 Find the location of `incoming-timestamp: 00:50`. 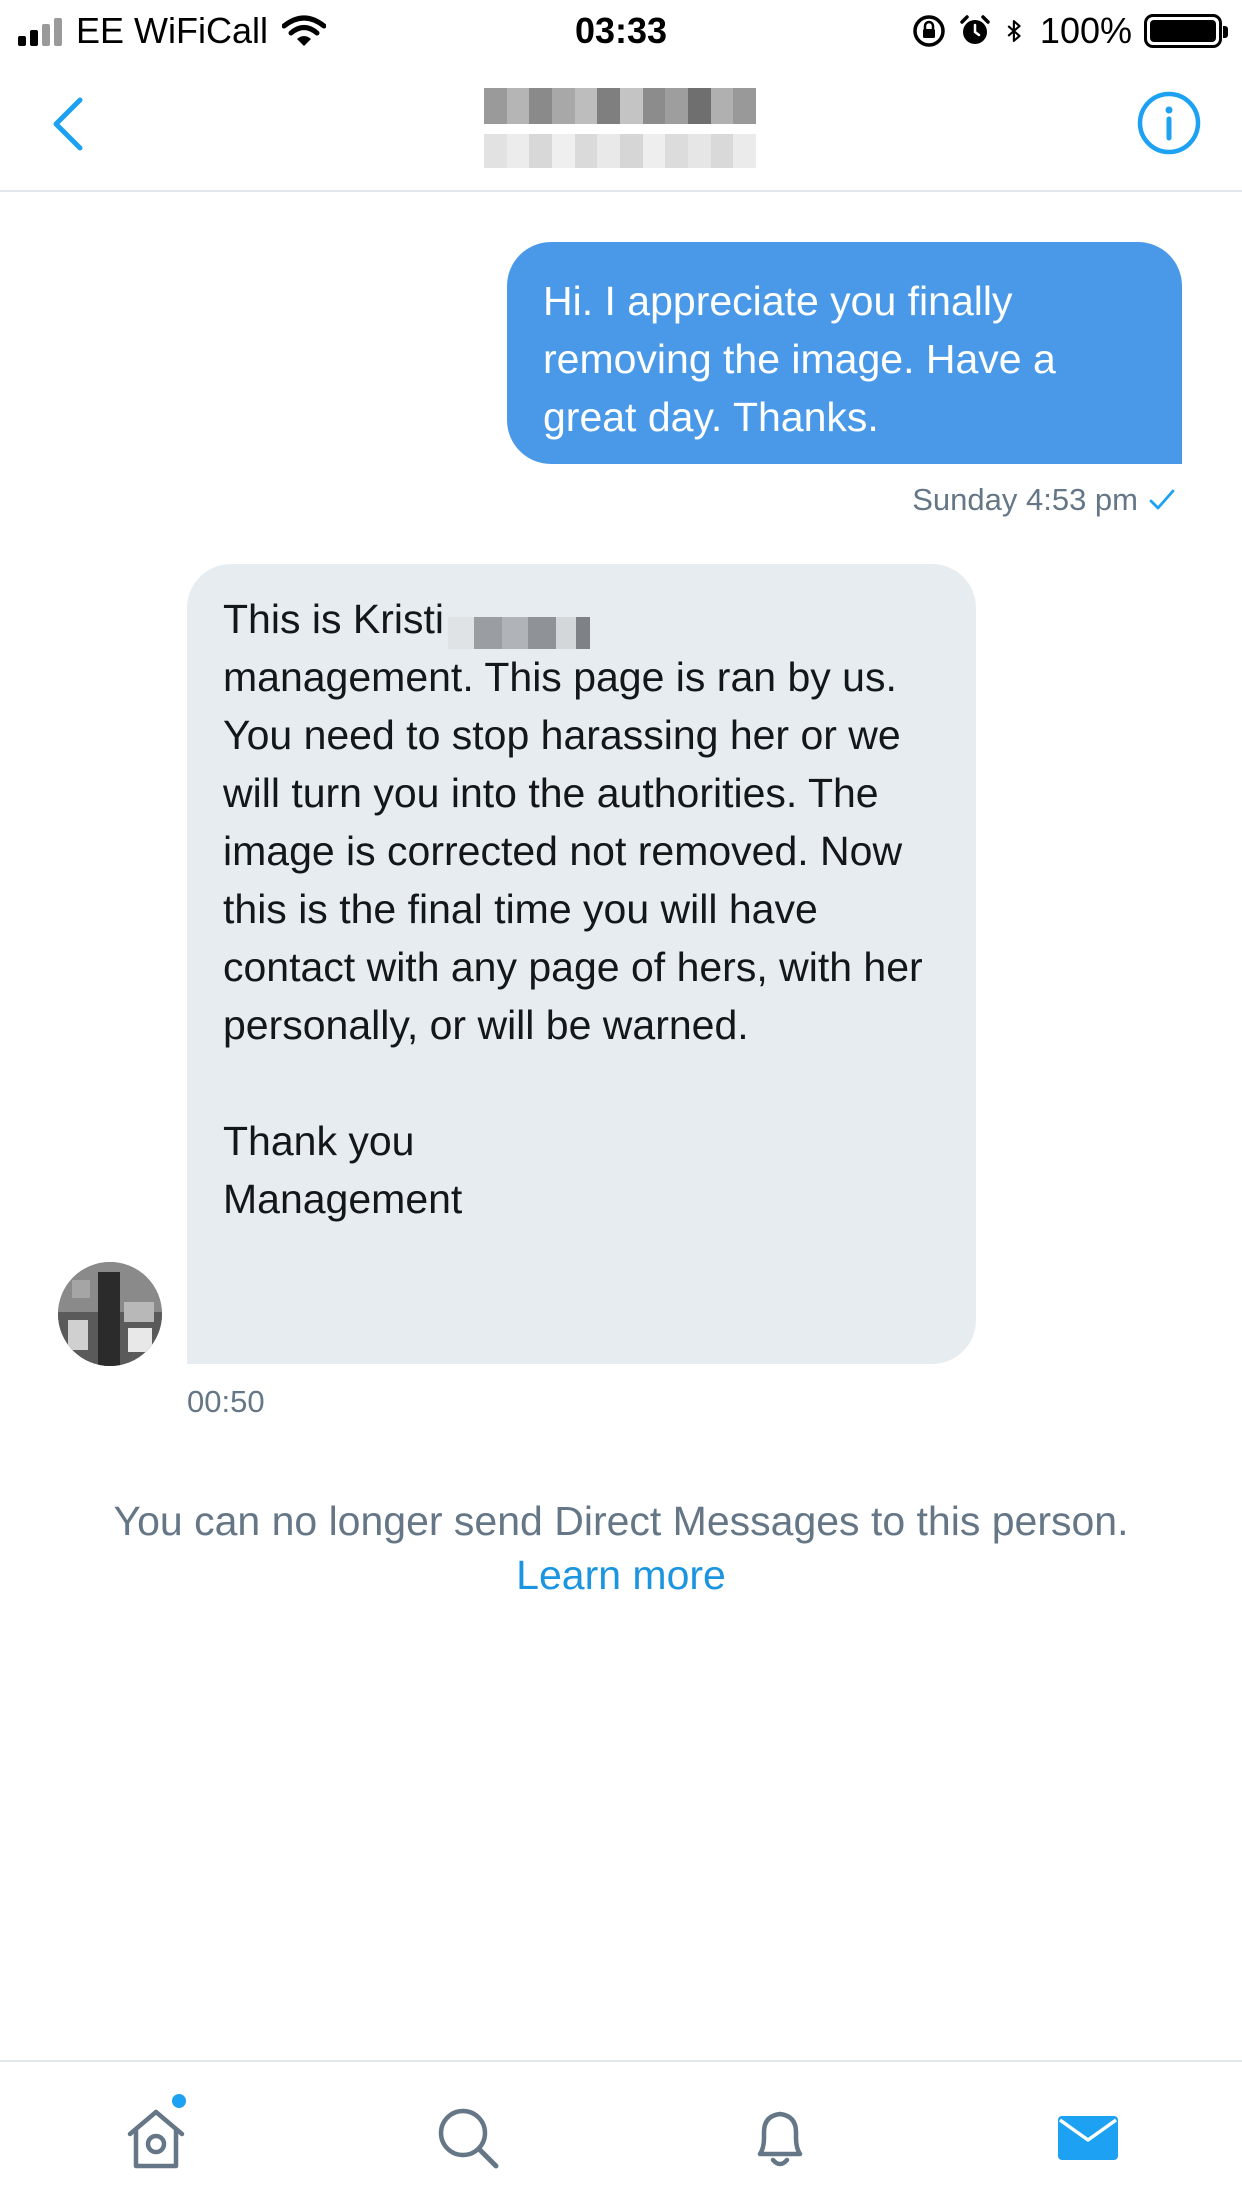

incoming-timestamp: 00:50 is located at coordinates (226, 1401).